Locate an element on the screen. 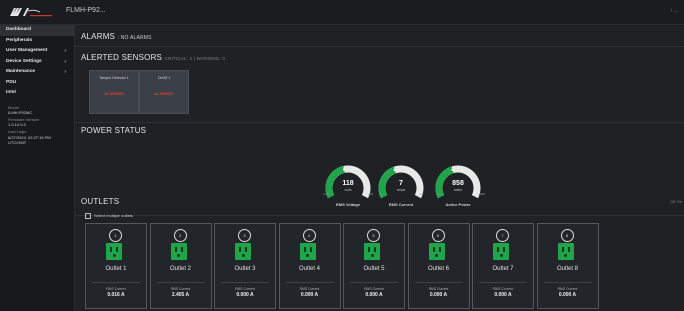 This screenshot has width=684, height=311. select-multiple-label: Select multiple outlets is located at coordinates (113, 216).